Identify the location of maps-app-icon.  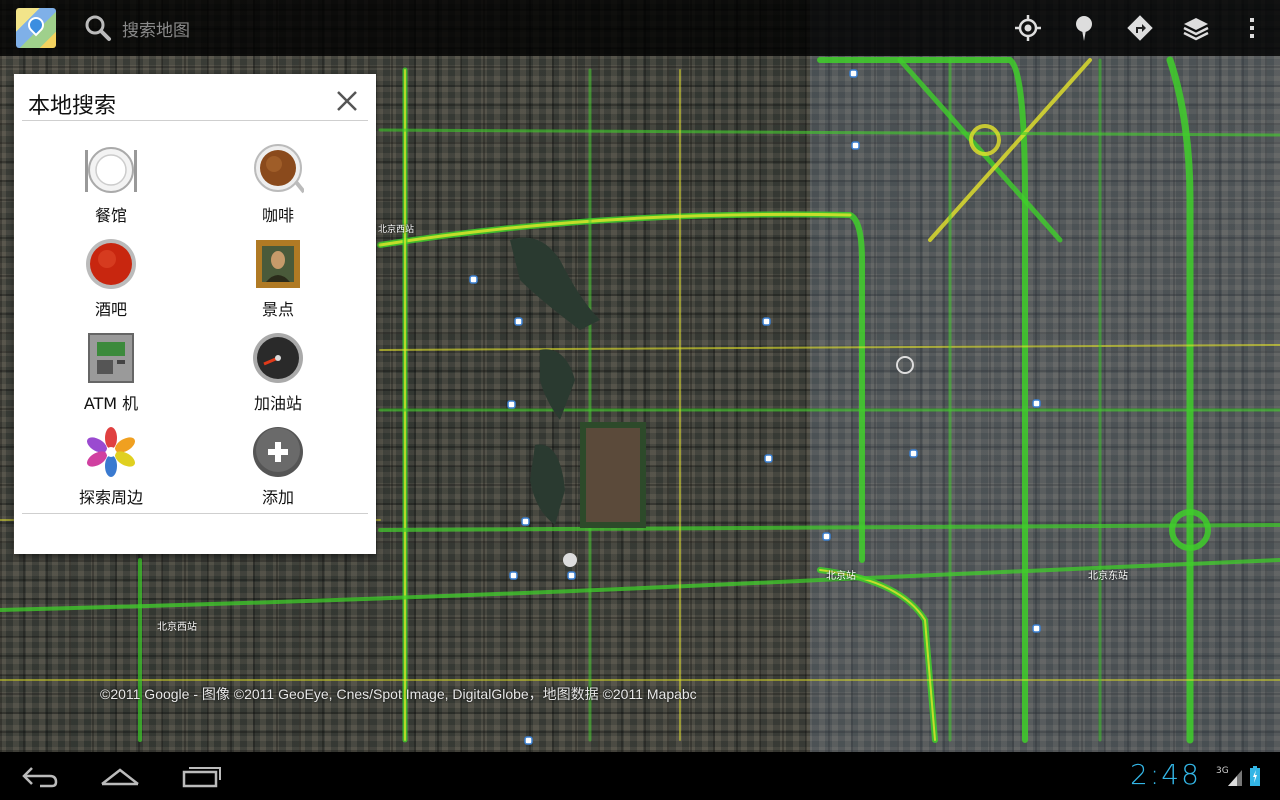
(36, 28).